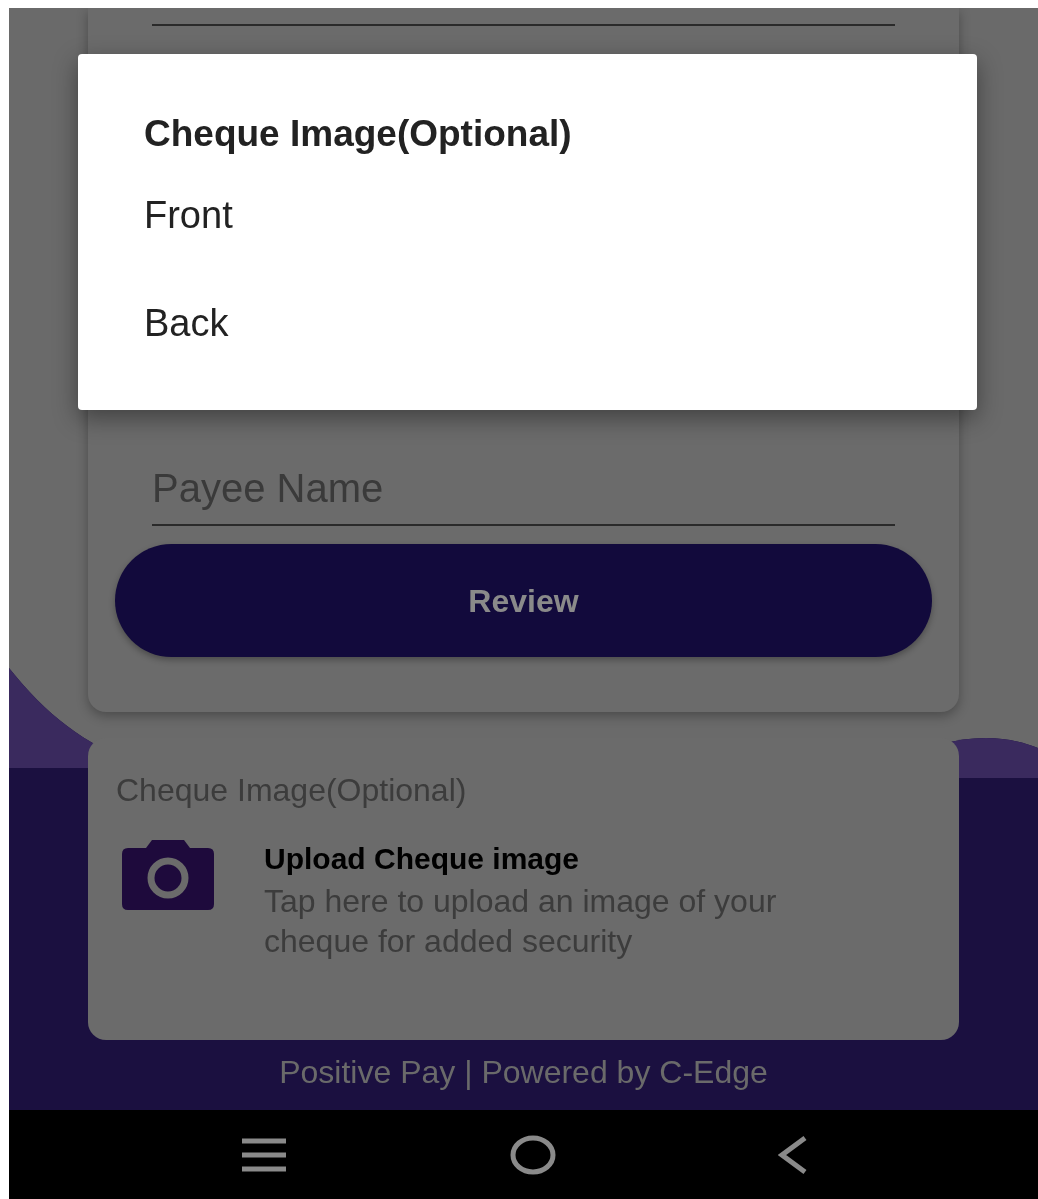  Describe the element at coordinates (263, 1154) in the screenshot. I see `menu-icon` at that location.